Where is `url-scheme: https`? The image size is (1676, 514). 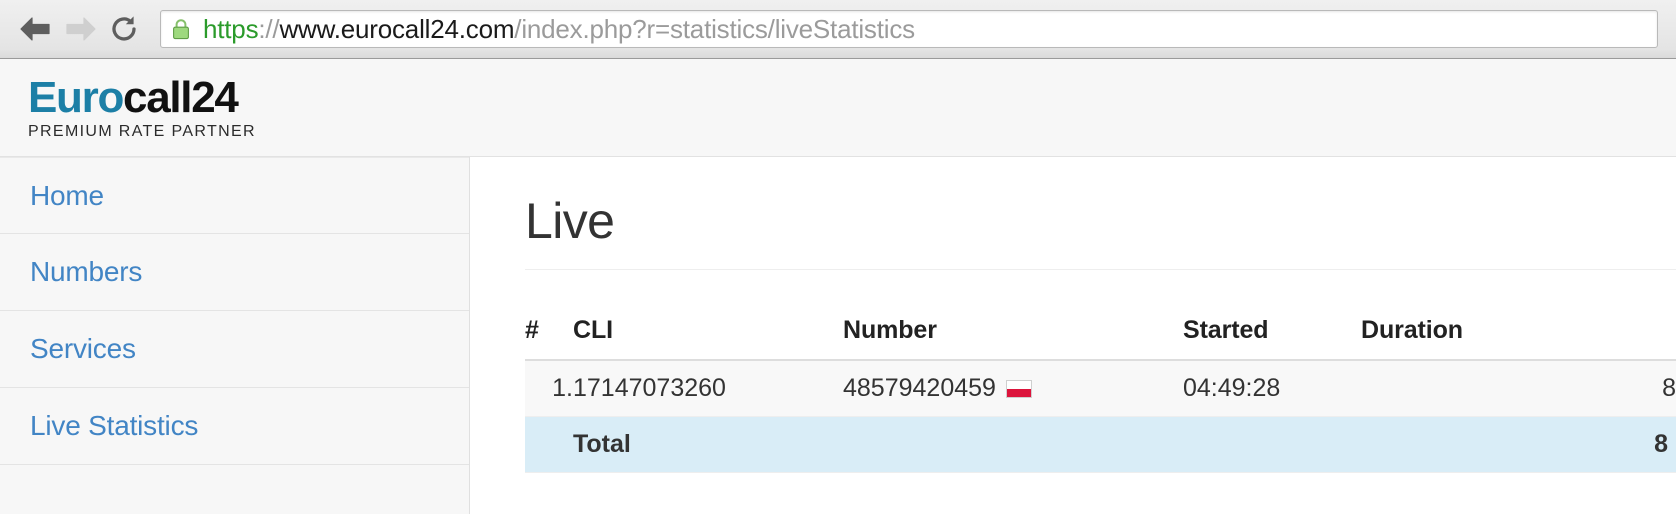
url-scheme: https is located at coordinates (231, 29).